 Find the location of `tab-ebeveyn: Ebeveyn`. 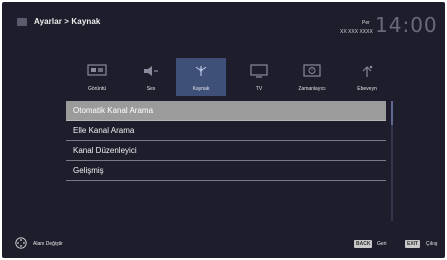

tab-ebeveyn: Ebeveyn is located at coordinates (367, 77).